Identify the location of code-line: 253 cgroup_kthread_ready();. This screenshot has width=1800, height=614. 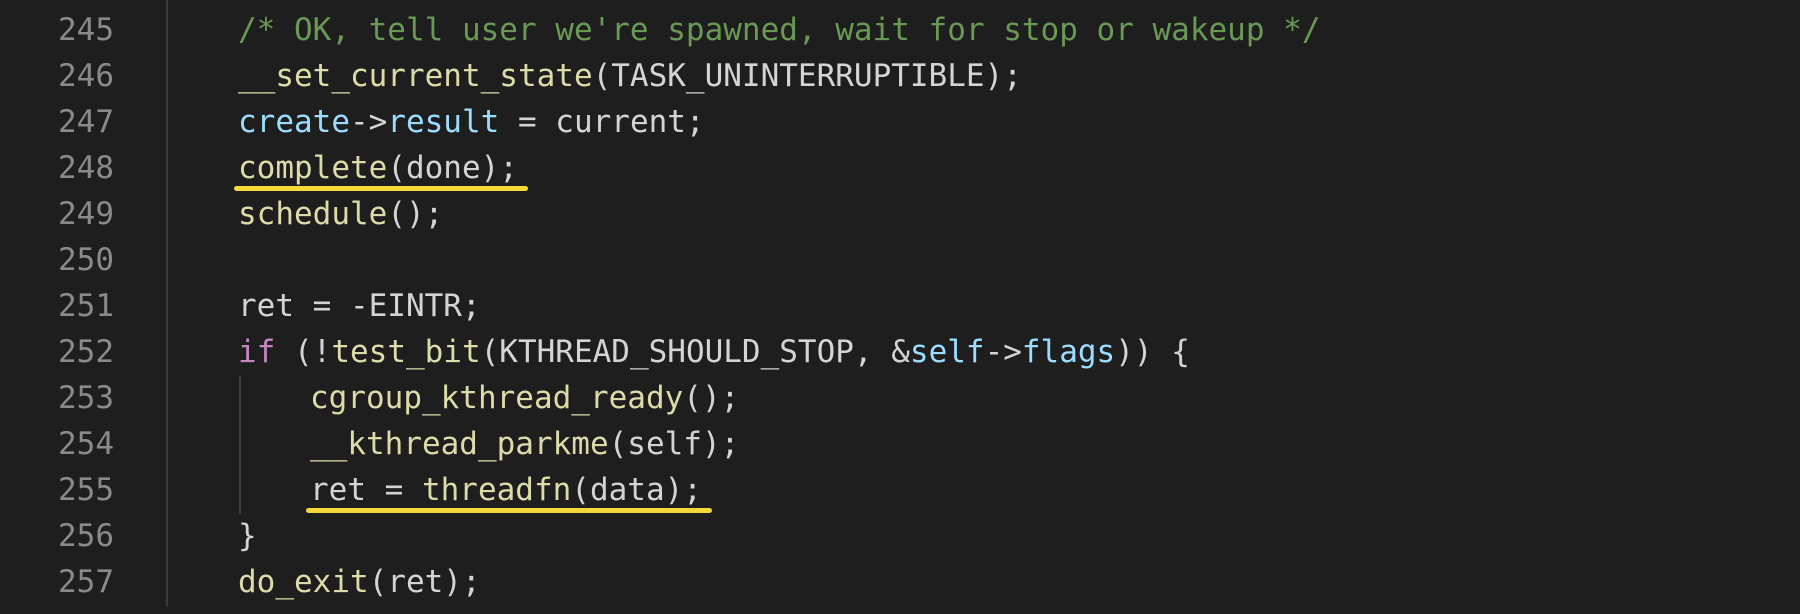
(900, 398).